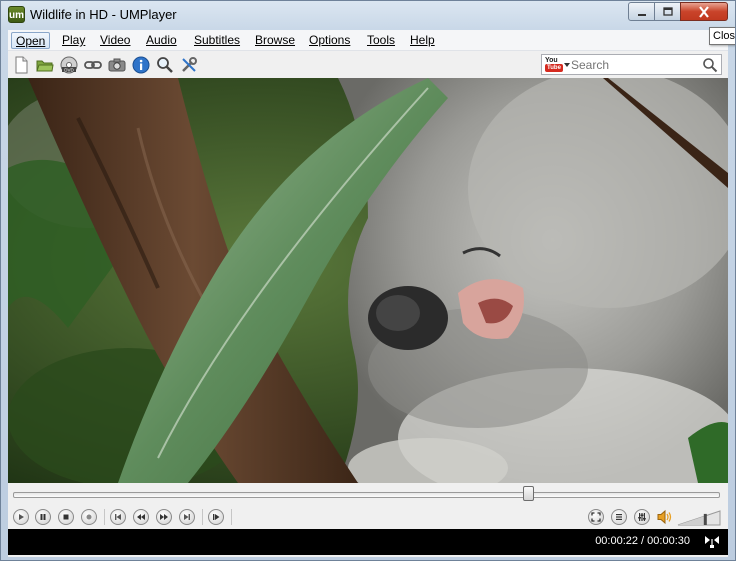 Image resolution: width=736 pixels, height=561 pixels. I want to click on pause-button, so click(43, 517).